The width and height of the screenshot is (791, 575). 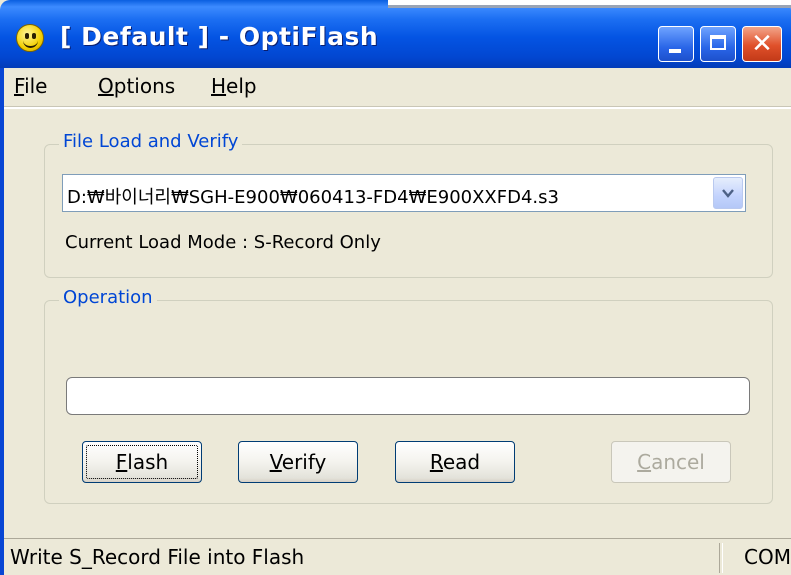 What do you see at coordinates (241, 86) in the screenshot?
I see `menu-help-label: elp` at bounding box center [241, 86].